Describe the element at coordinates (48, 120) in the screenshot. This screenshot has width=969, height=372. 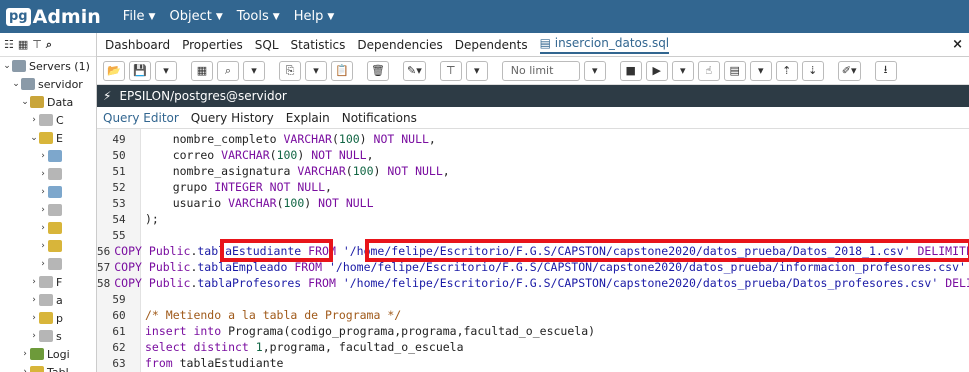
I see `tree-item: › C` at that location.